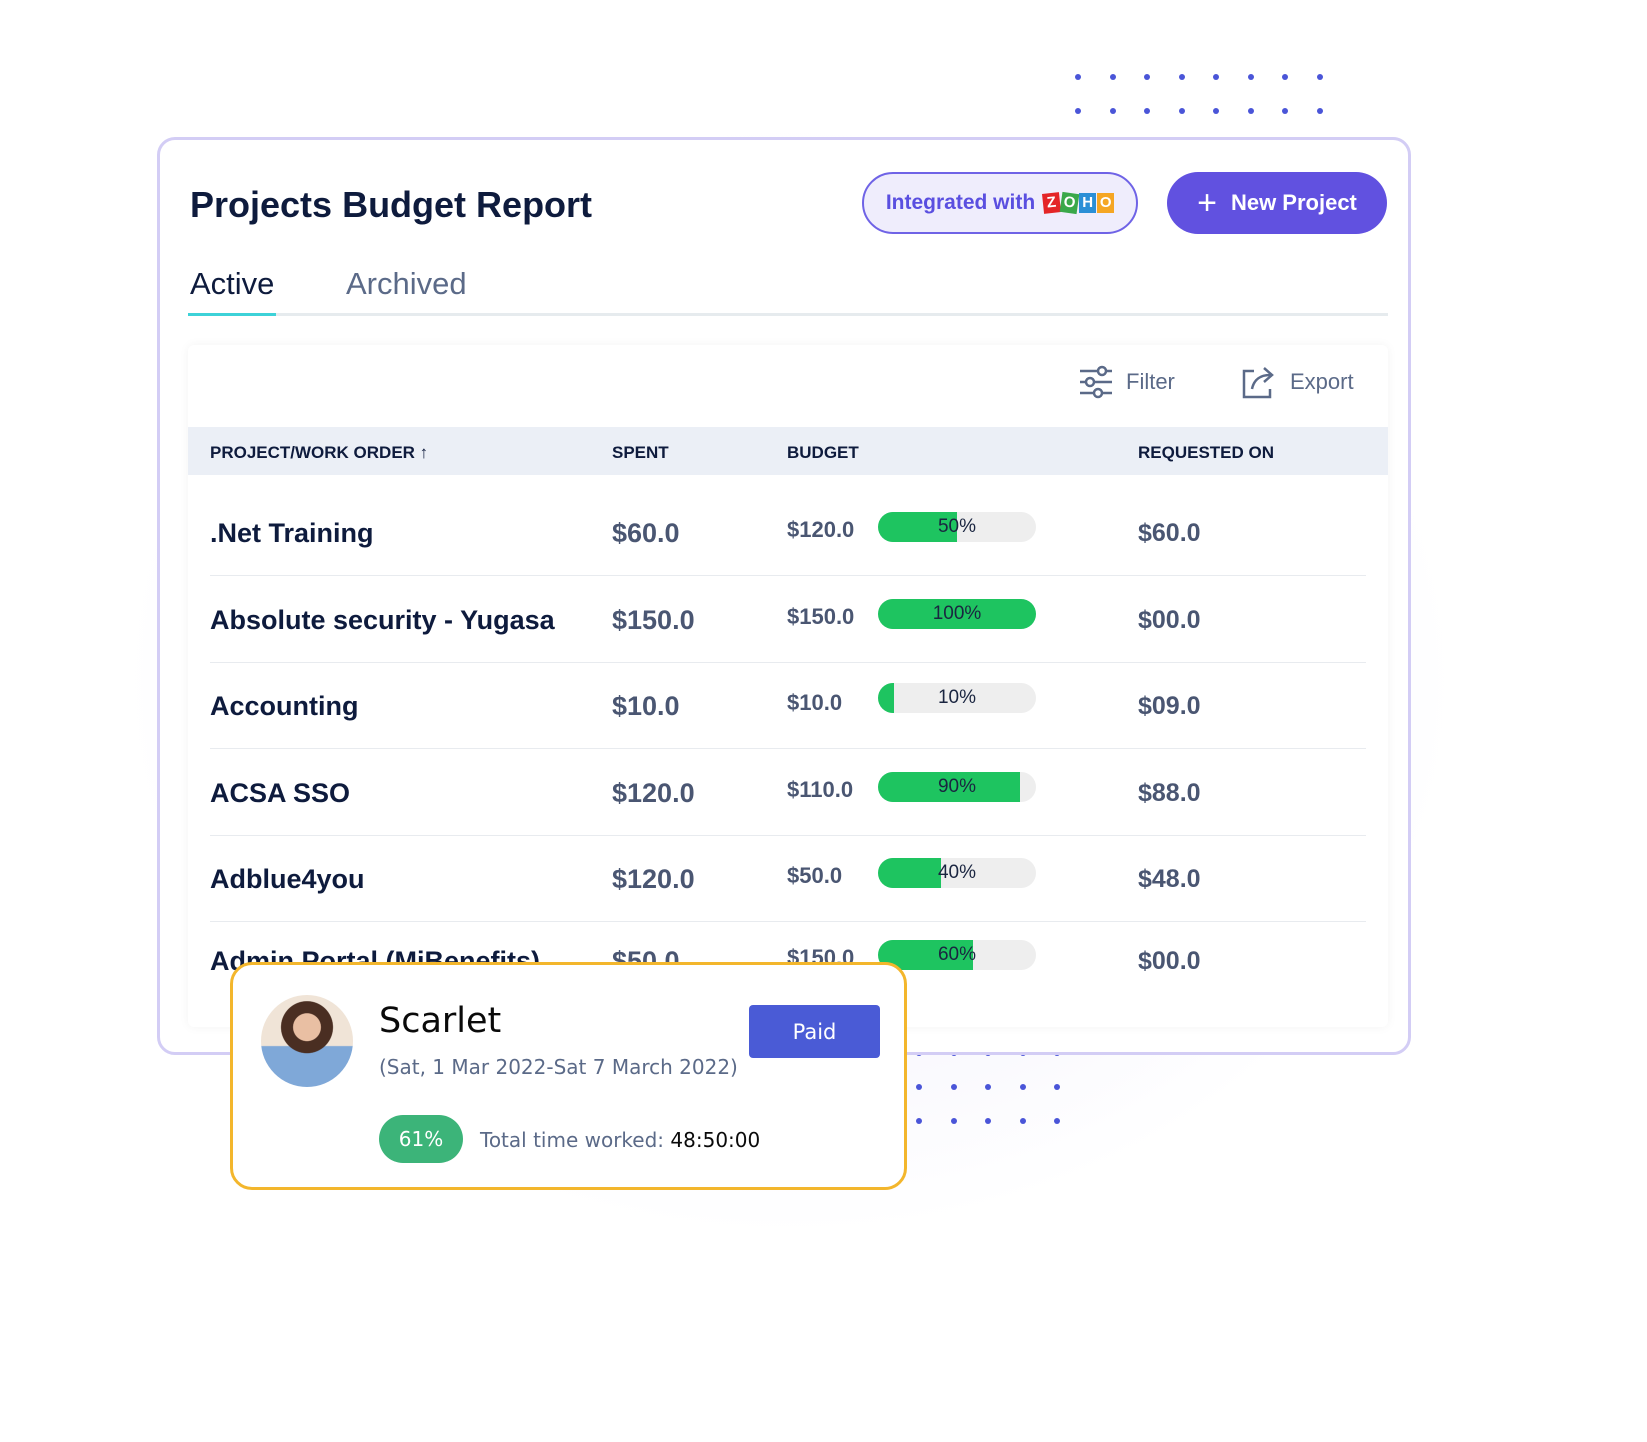  I want to click on budget-progress-bar: 50%, so click(957, 527).